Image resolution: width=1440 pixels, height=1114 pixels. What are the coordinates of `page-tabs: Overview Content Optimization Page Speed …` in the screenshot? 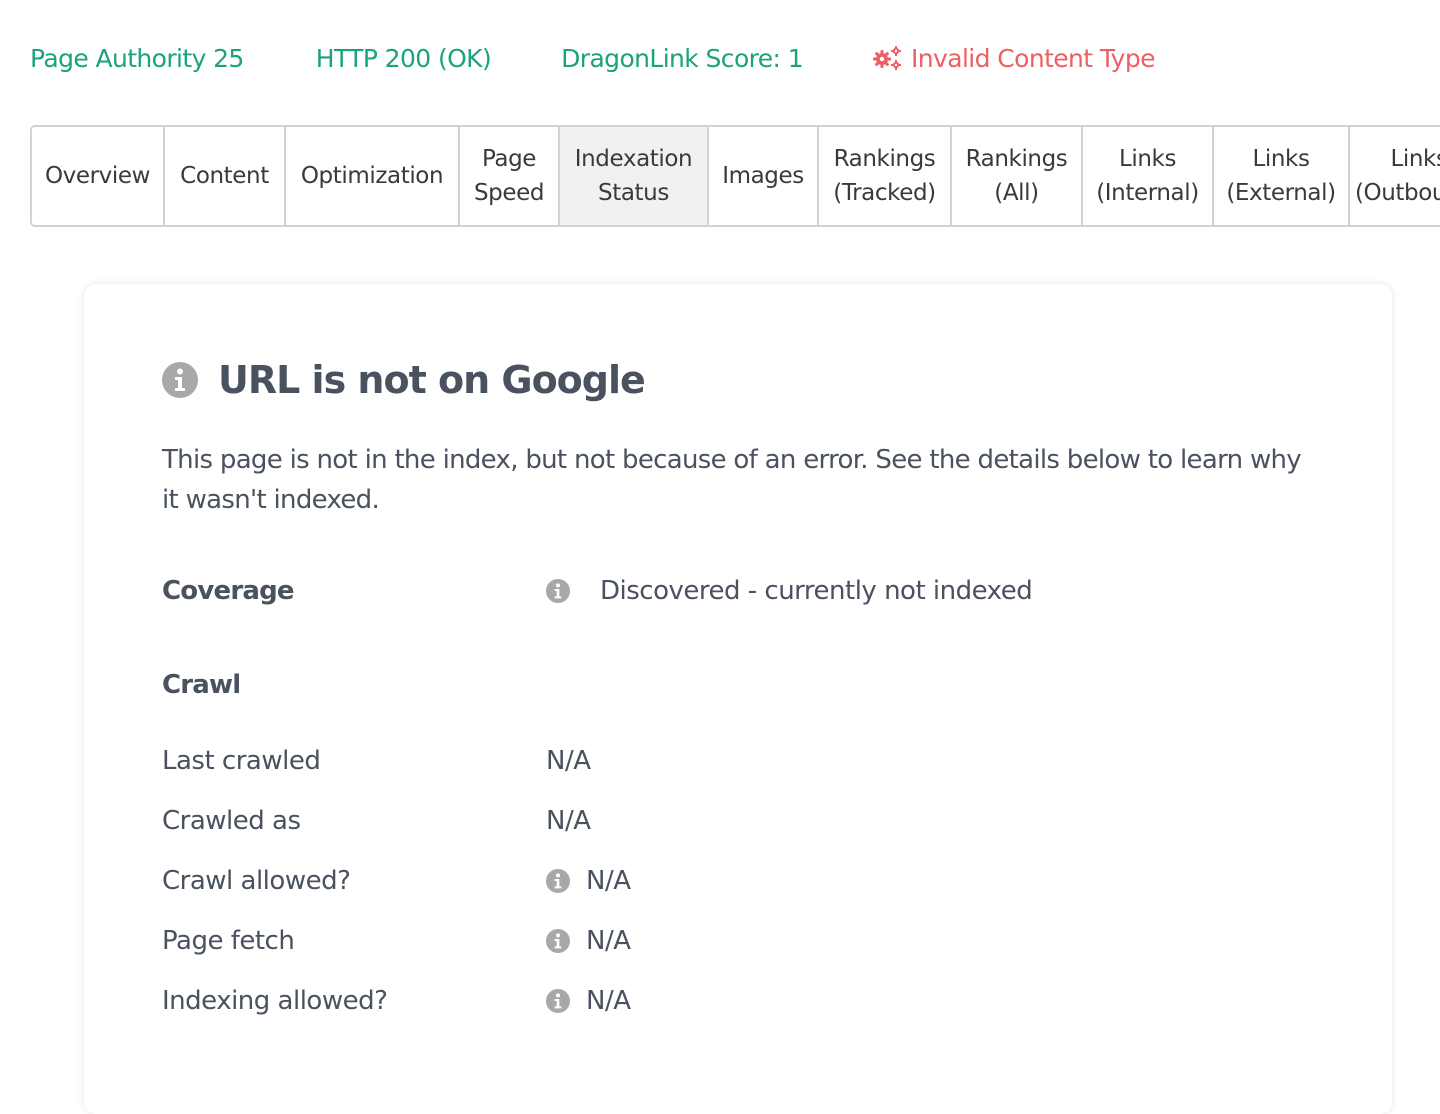 It's located at (735, 176).